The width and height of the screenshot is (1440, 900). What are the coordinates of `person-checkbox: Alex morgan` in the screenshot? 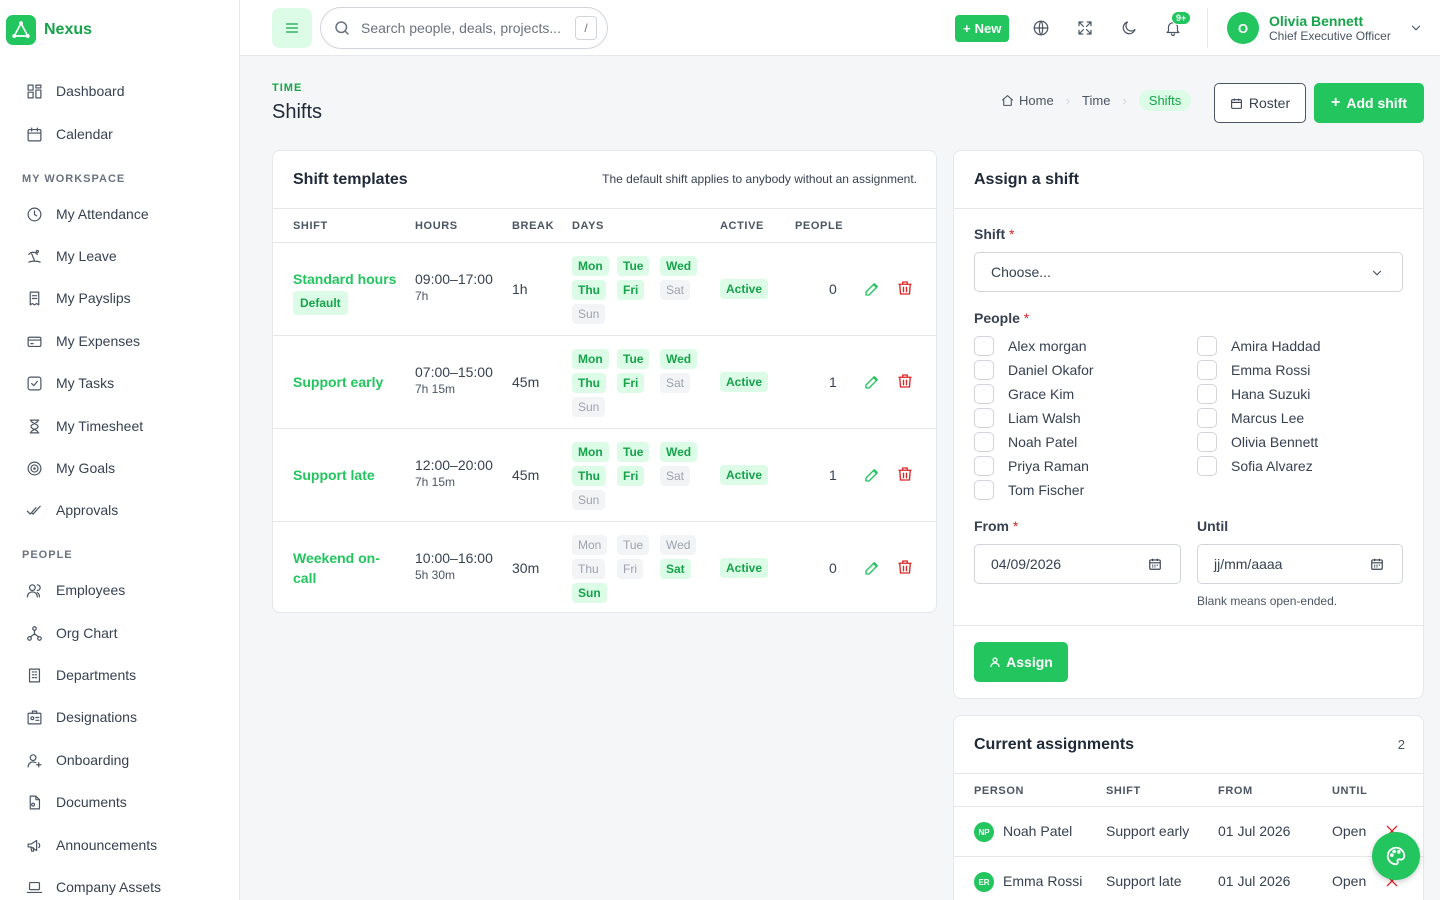 It's located at (1030, 346).